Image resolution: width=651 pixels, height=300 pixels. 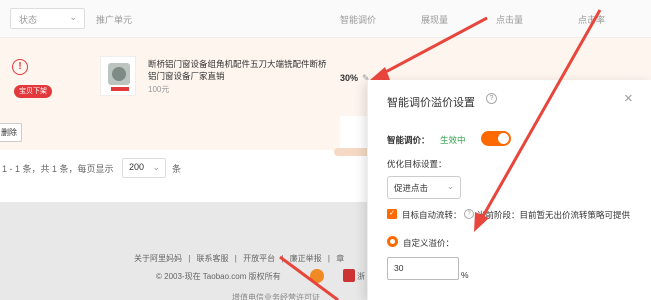 What do you see at coordinates (349, 78) in the screenshot?
I see `smart-price-value: 30%` at bounding box center [349, 78].